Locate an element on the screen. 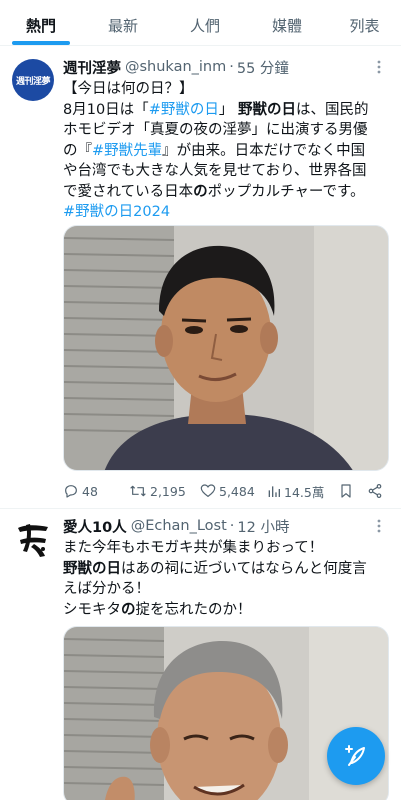  tweet-header: 週刊淫夢 @shukan_inm · 55 分鐘 is located at coordinates (226, 67).